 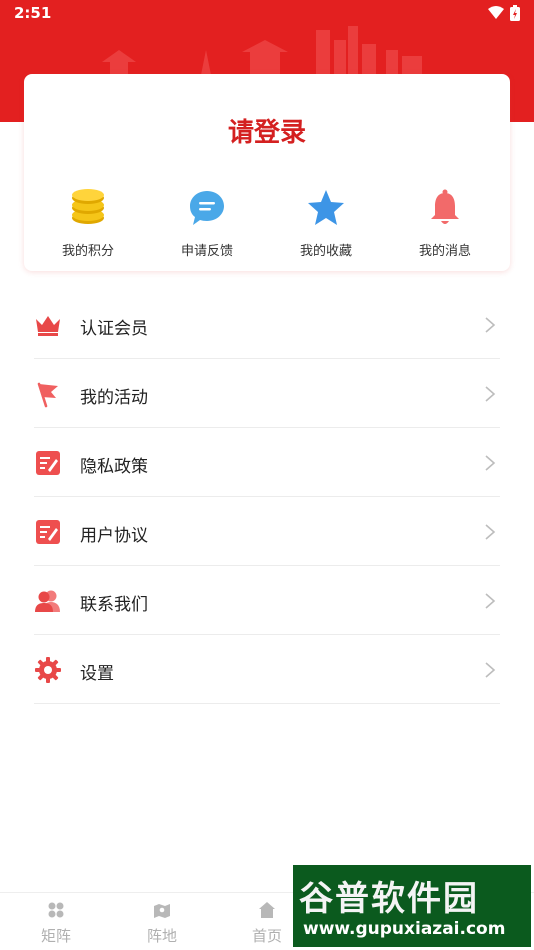 I want to click on menu-item-settings: 设置, so click(x=267, y=669).